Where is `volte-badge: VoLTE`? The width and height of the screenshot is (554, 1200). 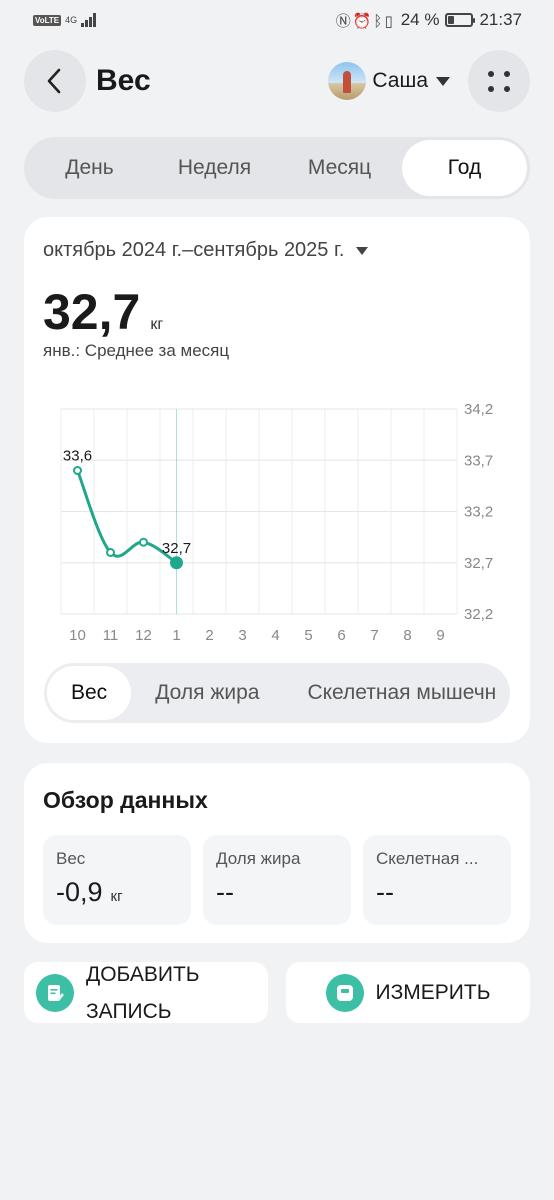 volte-badge: VoLTE is located at coordinates (47, 20).